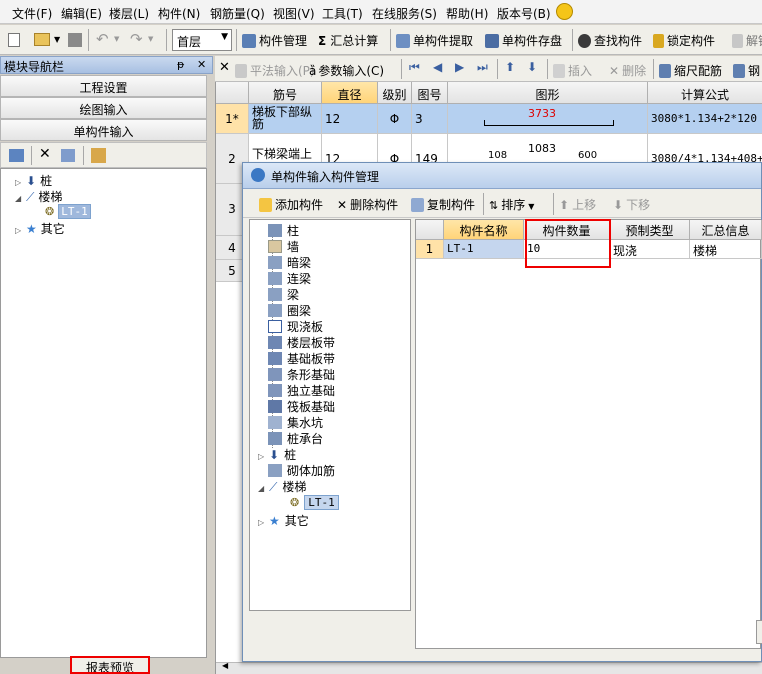  What do you see at coordinates (532, 67) in the screenshot?
I see `move-down-icon: ⬇` at bounding box center [532, 67].